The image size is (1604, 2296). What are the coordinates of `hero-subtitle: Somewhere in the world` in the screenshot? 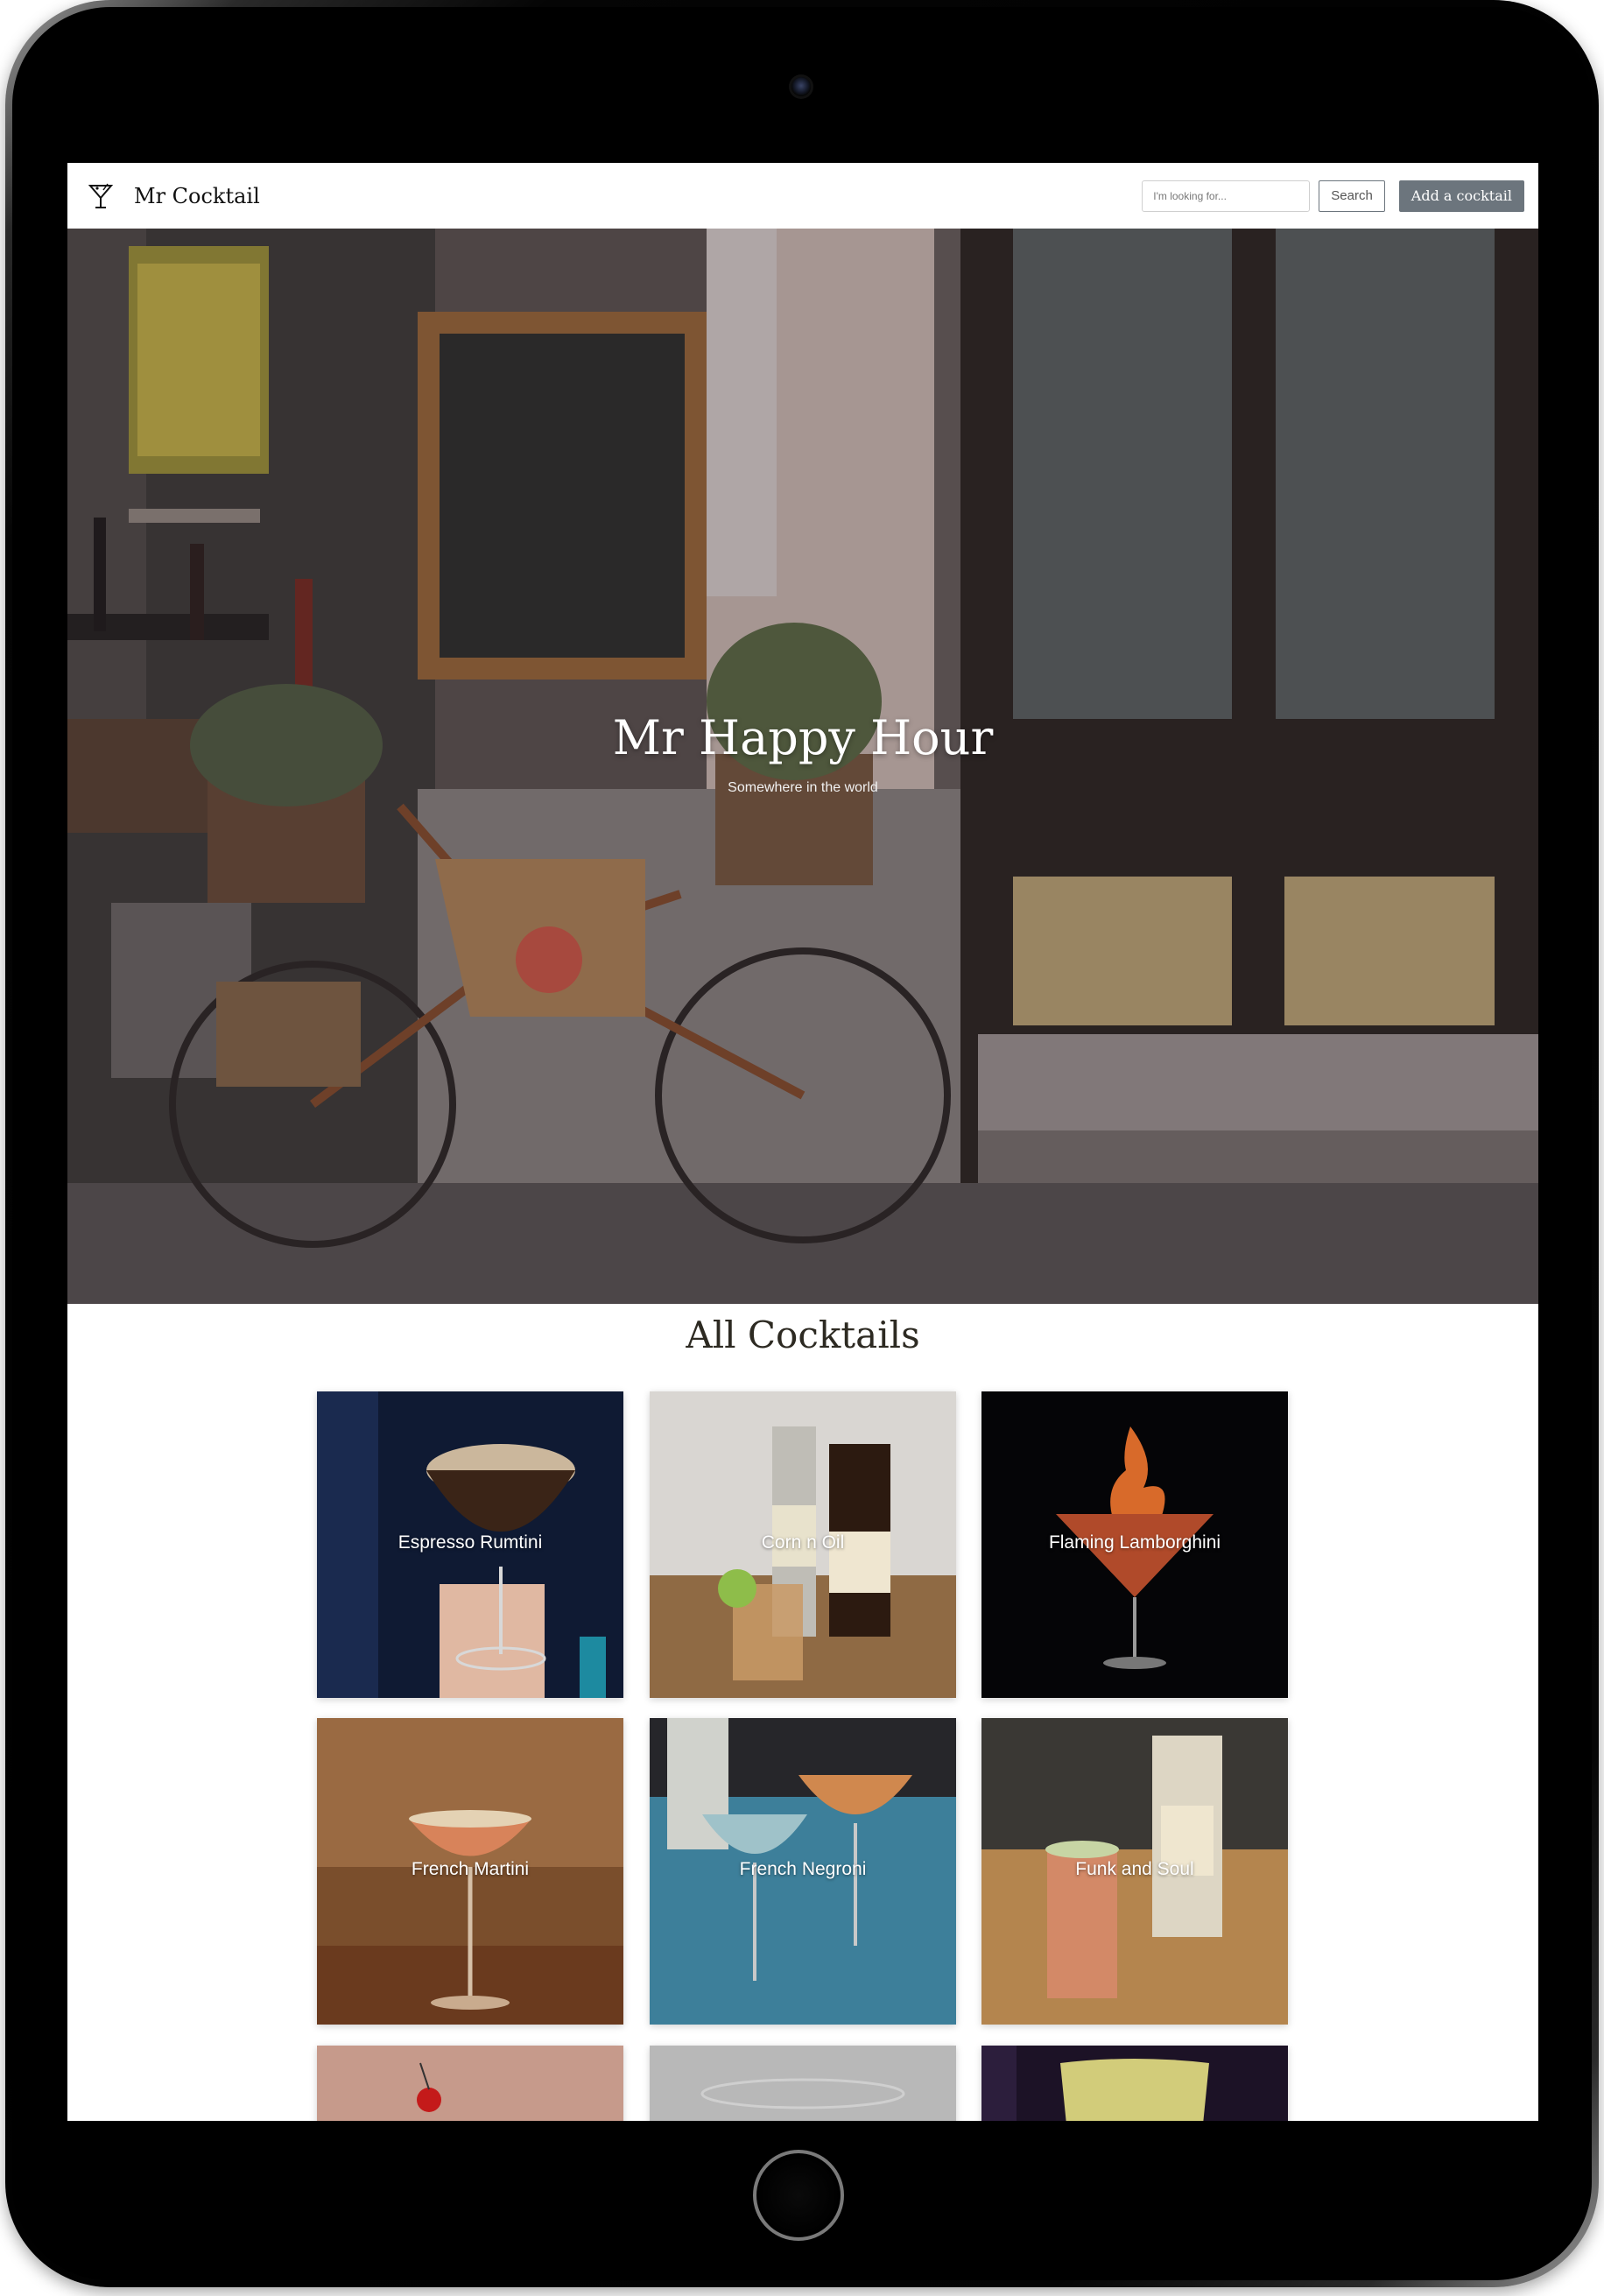 It's located at (803, 787).